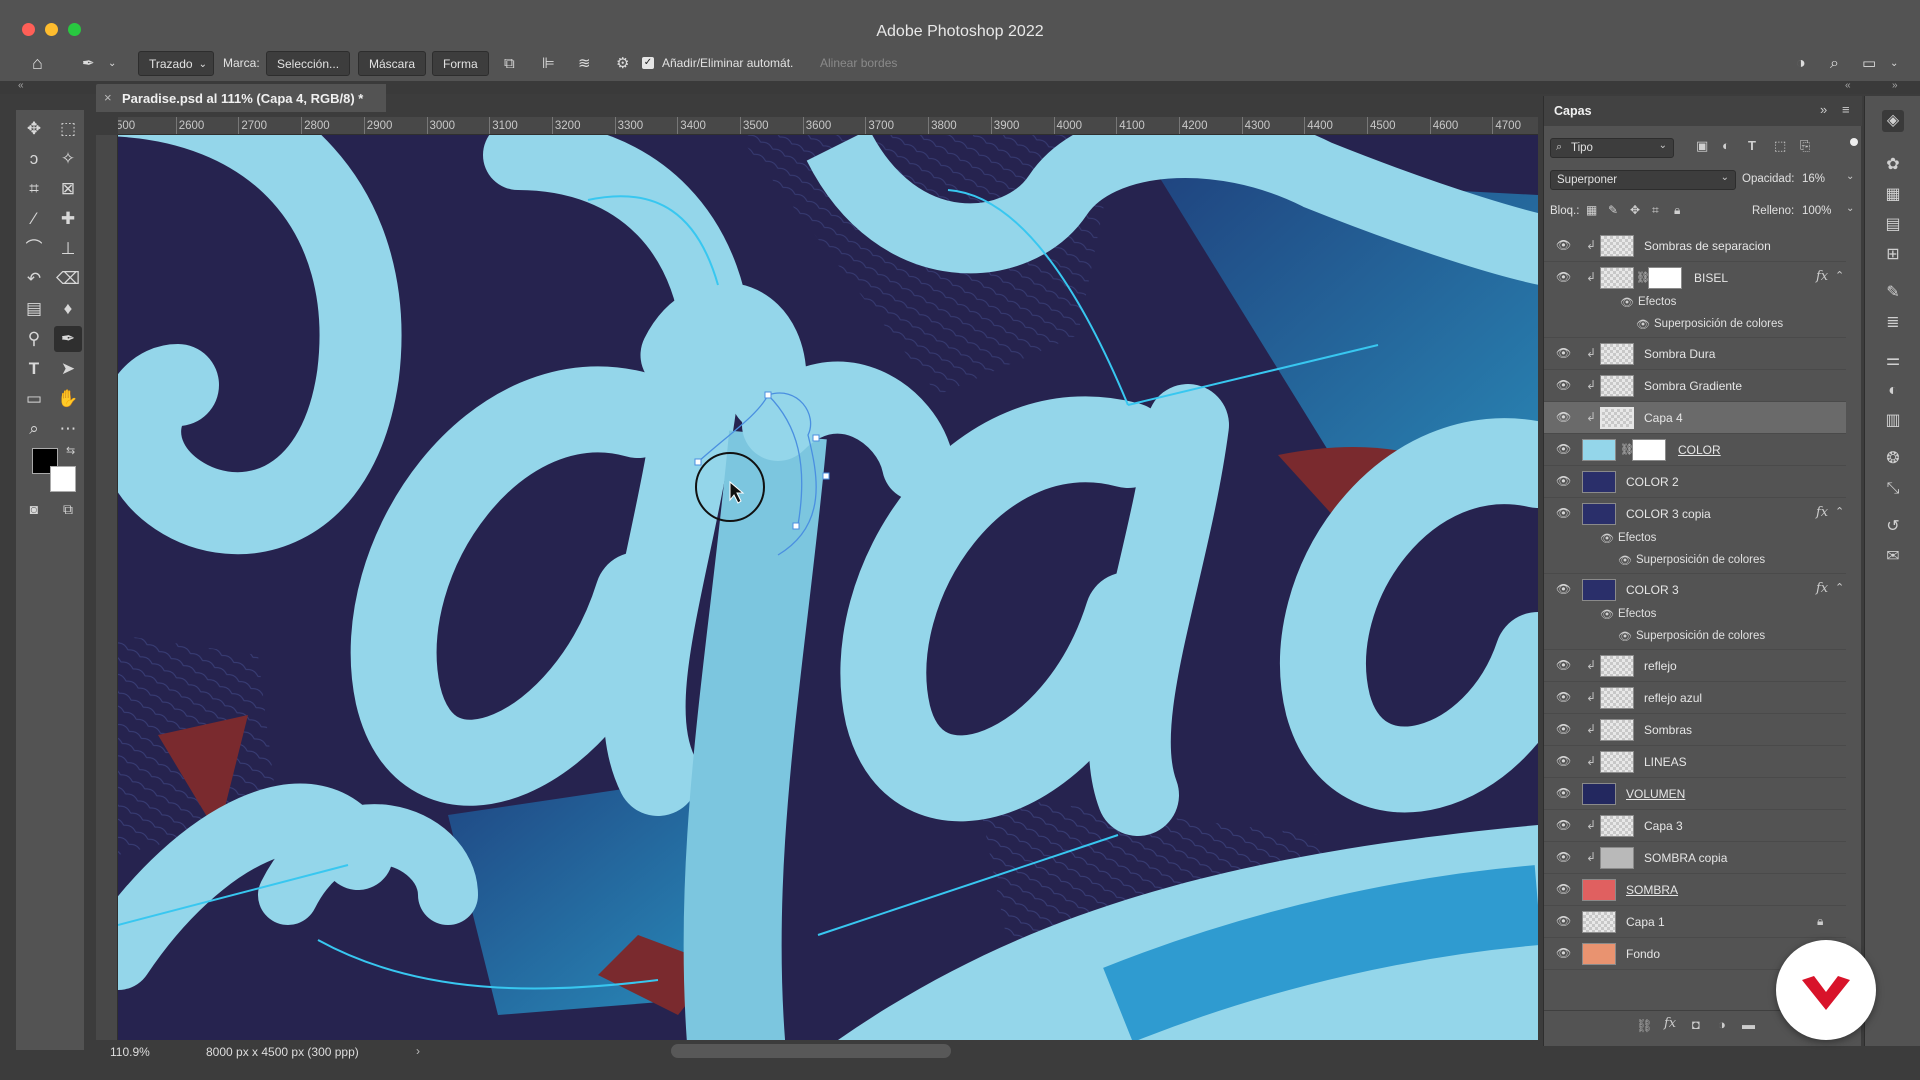 Image resolution: width=1920 pixels, height=1080 pixels. Describe the element at coordinates (68, 219) in the screenshot. I see `healing-brush-icon: ✚` at that location.